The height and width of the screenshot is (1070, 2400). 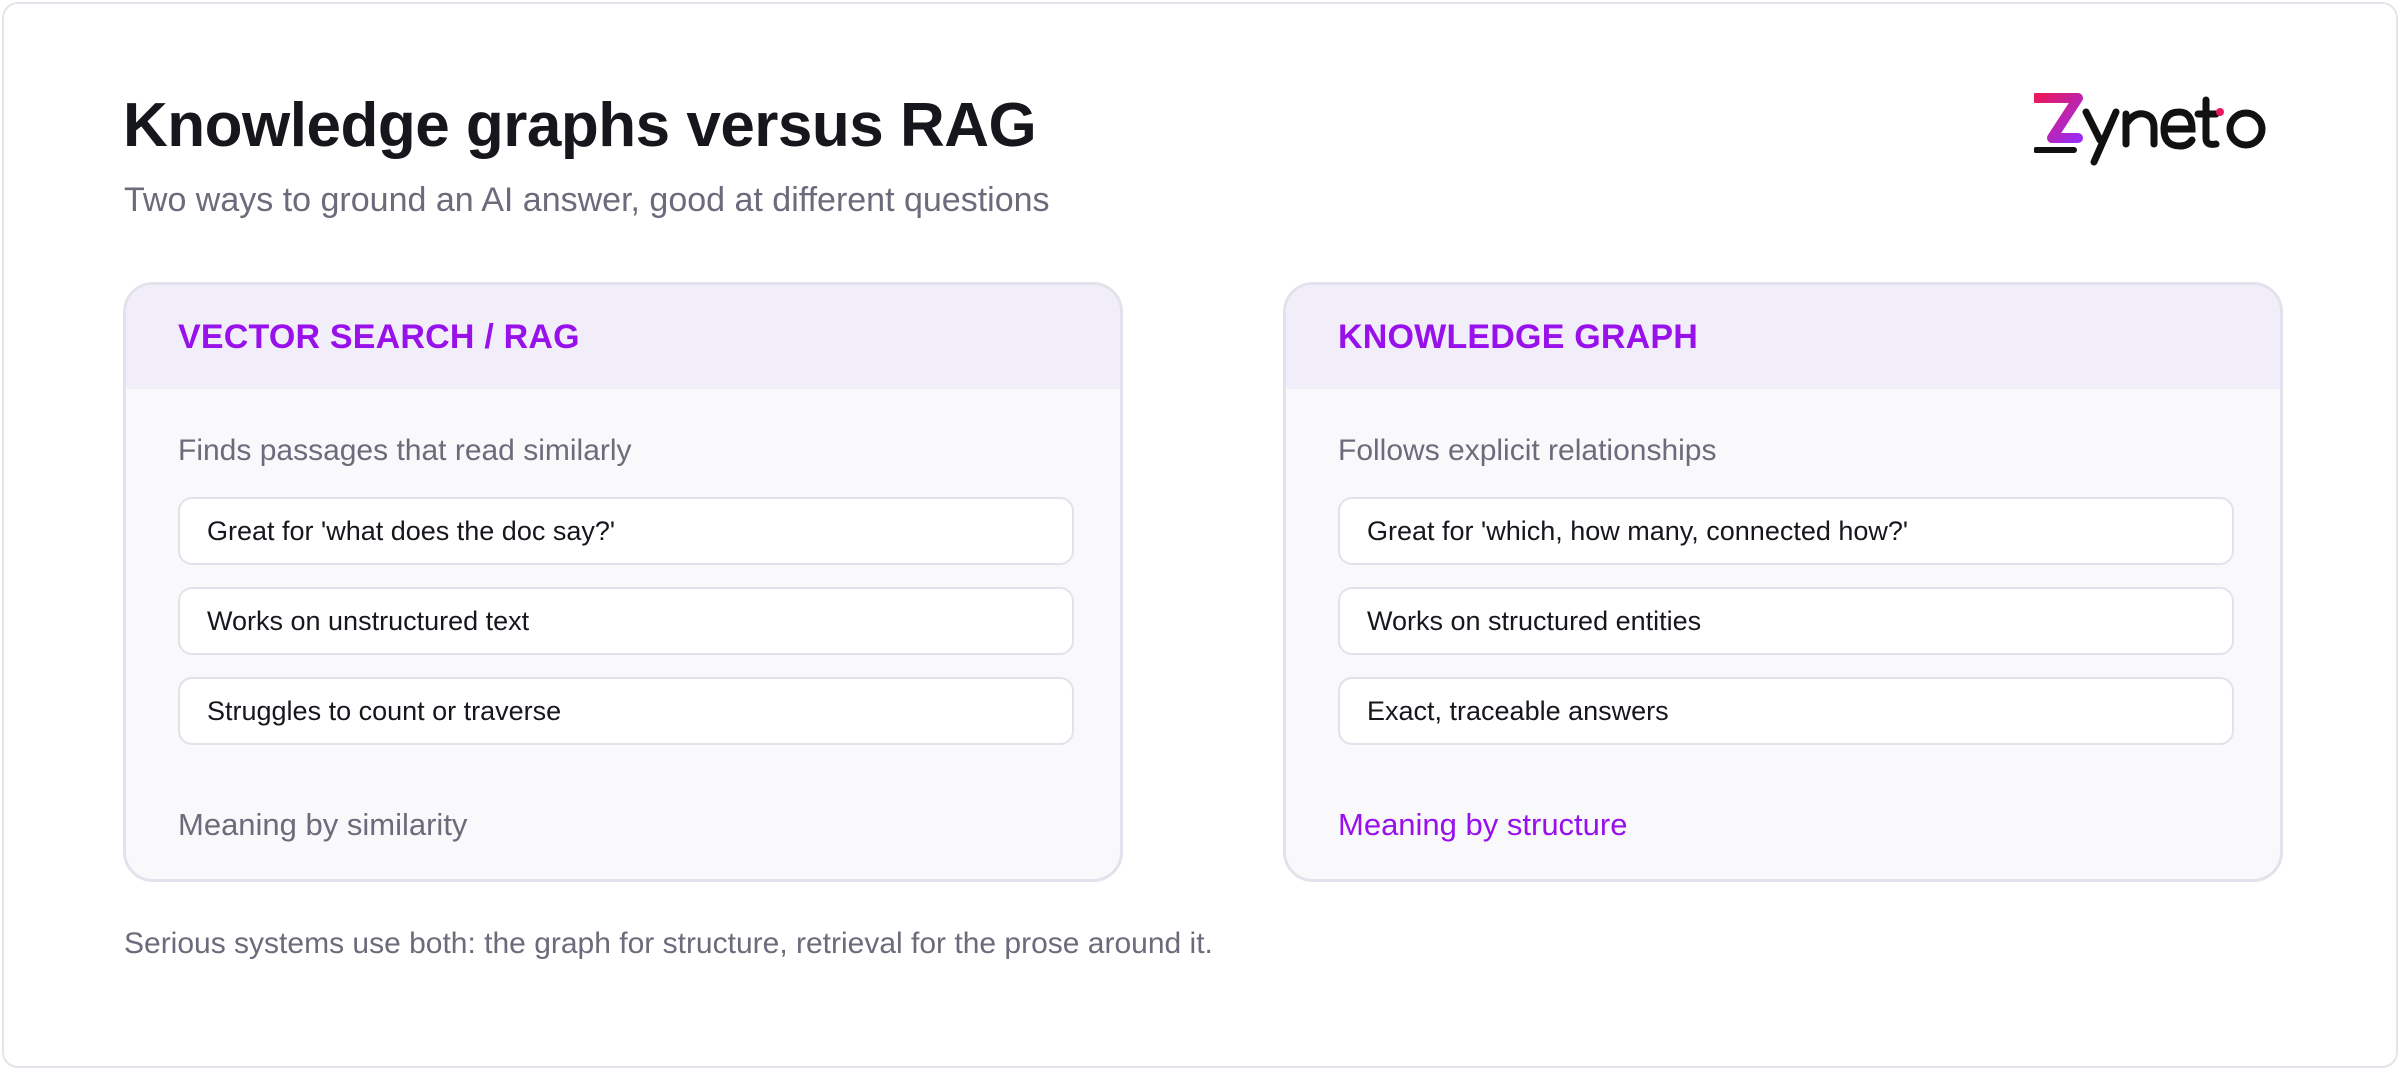 I want to click on kg-item: Exact, traceable answers, so click(x=1786, y=711).